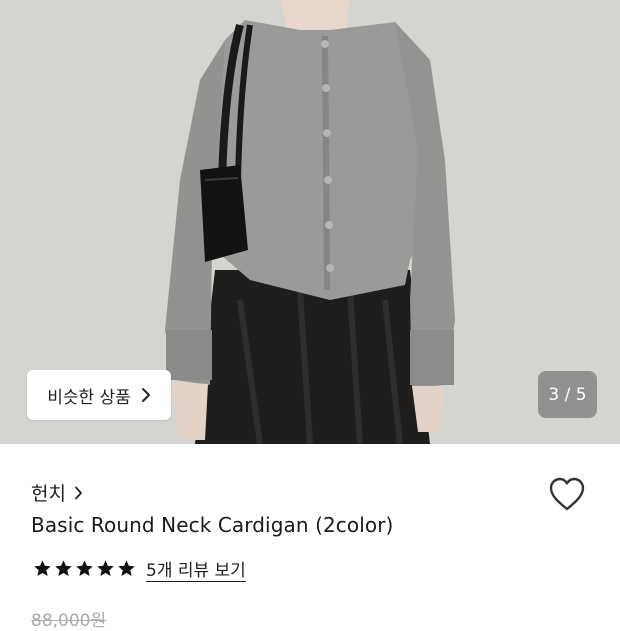  What do you see at coordinates (212, 525) in the screenshot?
I see `product-title: Basic Round Neck Cardigan (2color)` at bounding box center [212, 525].